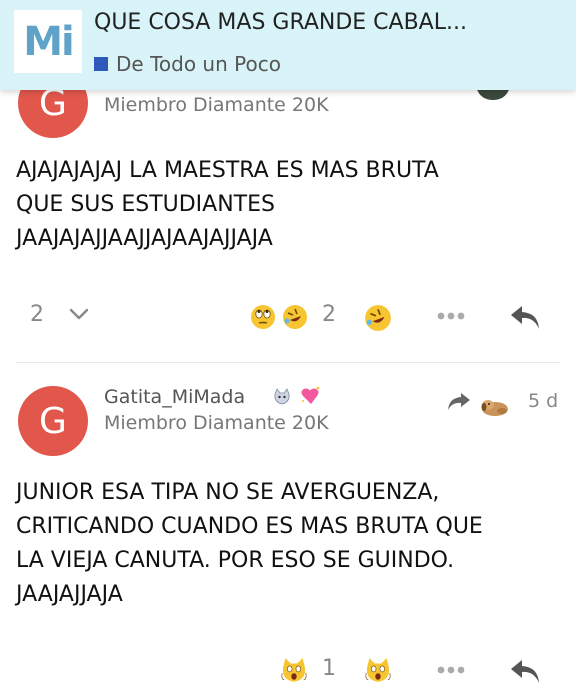 This screenshot has width=576, height=699. What do you see at coordinates (235, 560) in the screenshot?
I see `post-line: LA VIEJA CANUTA. POR ESO SE GUINDO.` at bounding box center [235, 560].